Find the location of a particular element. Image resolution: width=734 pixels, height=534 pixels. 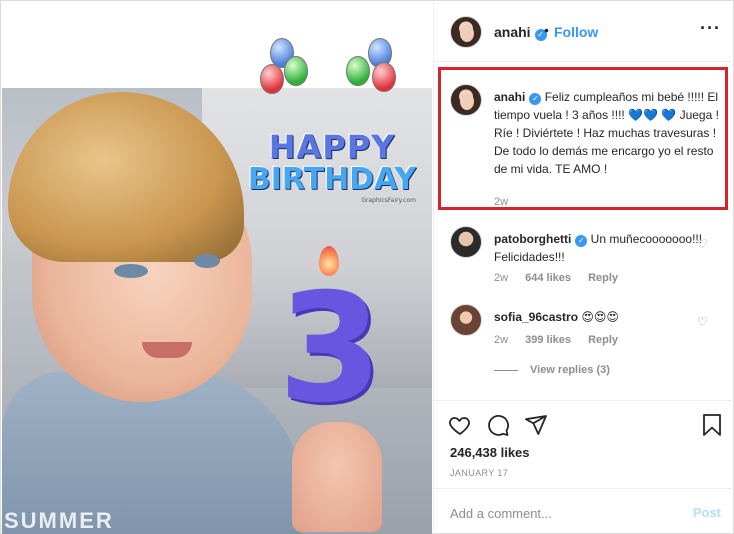

caption-time: 2w is located at coordinates (501, 202).